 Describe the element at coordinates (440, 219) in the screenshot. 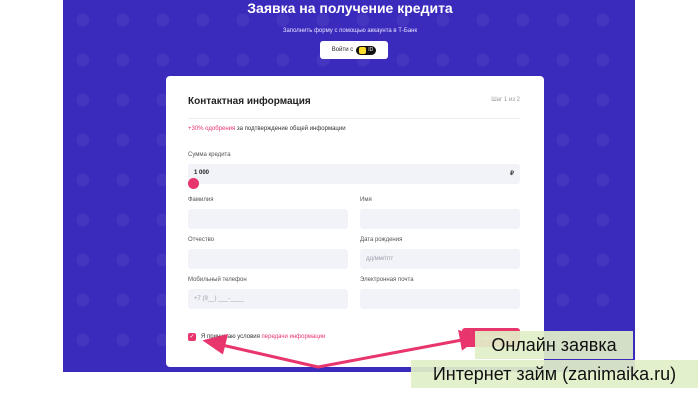

I see `first-name-input` at that location.